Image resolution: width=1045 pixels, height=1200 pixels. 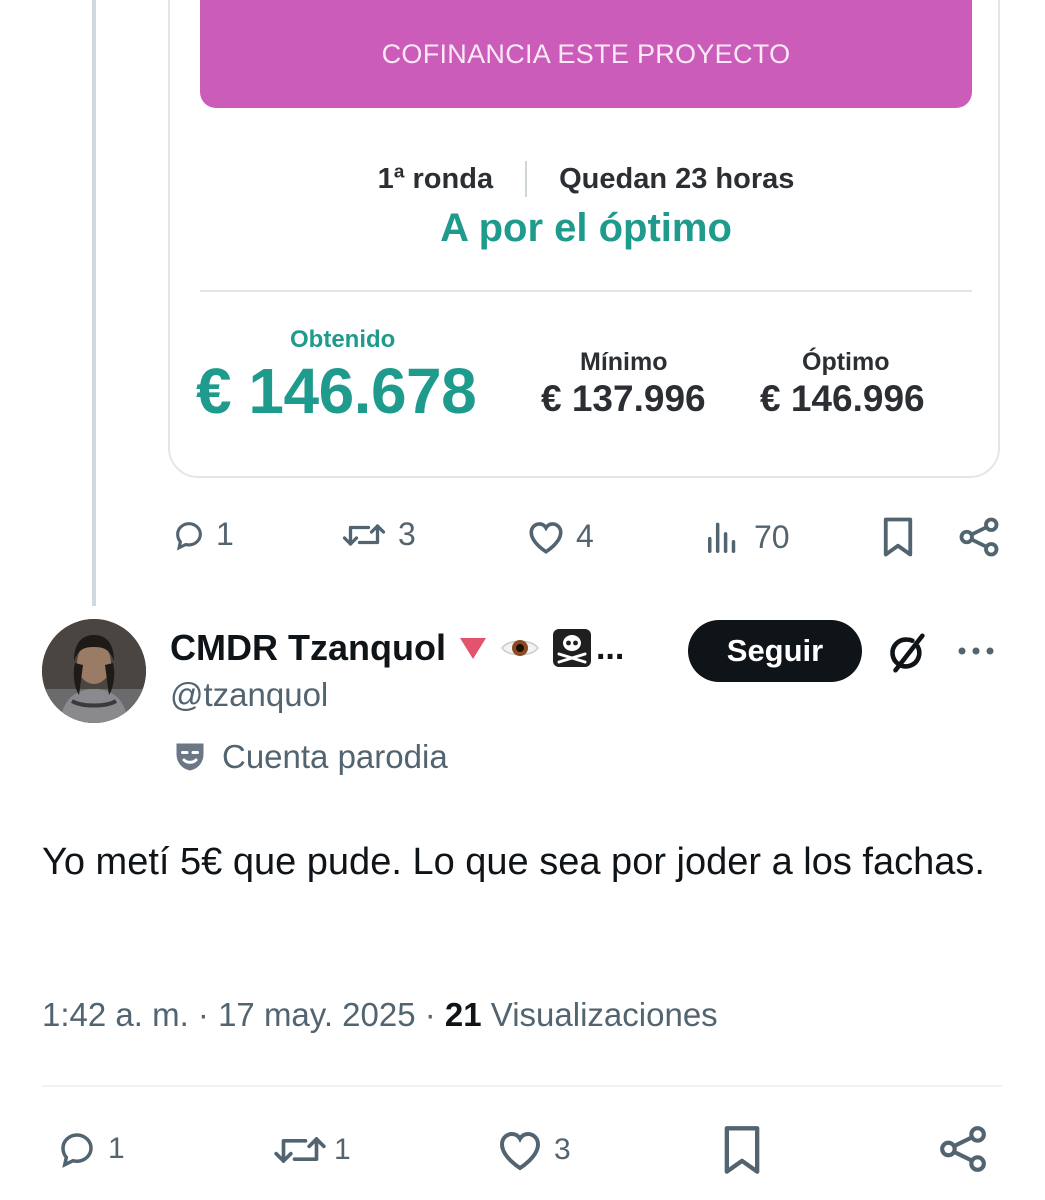 I want to click on tweet-timestamp: 1:42 a. m. · 17 may. 2025 ·, so click(x=243, y=1014).